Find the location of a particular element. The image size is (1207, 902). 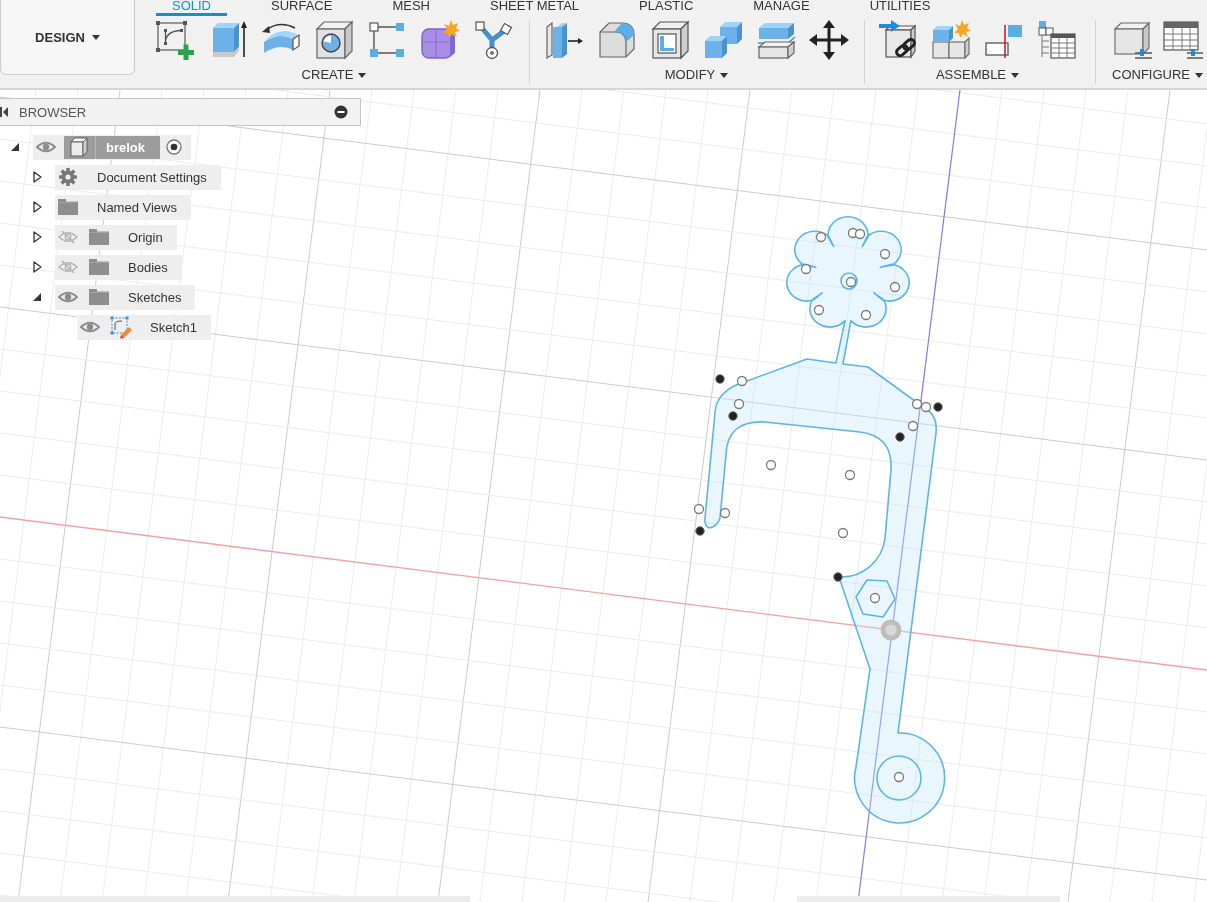

slab-arrow-icon is located at coordinates (564, 40).